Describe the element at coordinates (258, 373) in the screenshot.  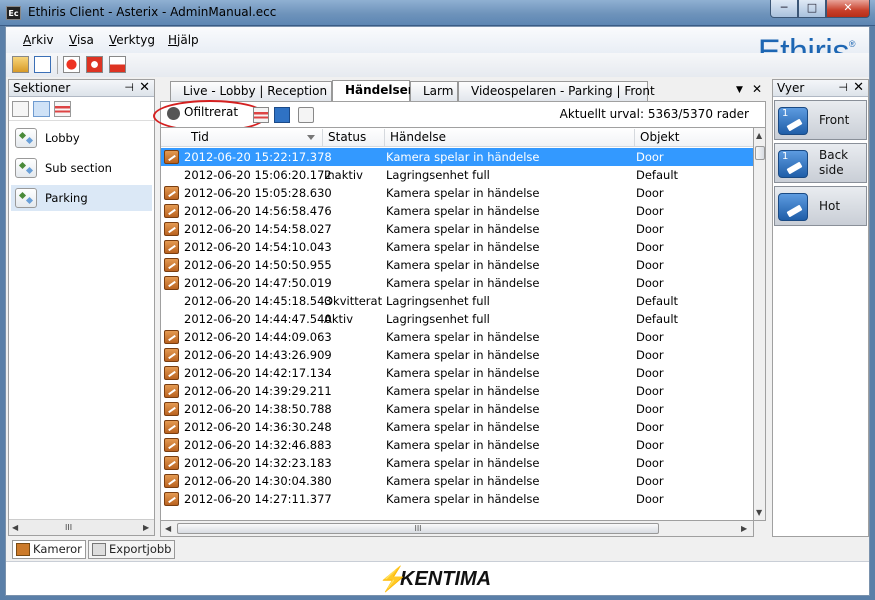
I see `cell-time: 2012-06-20 14:42:17.134` at that location.